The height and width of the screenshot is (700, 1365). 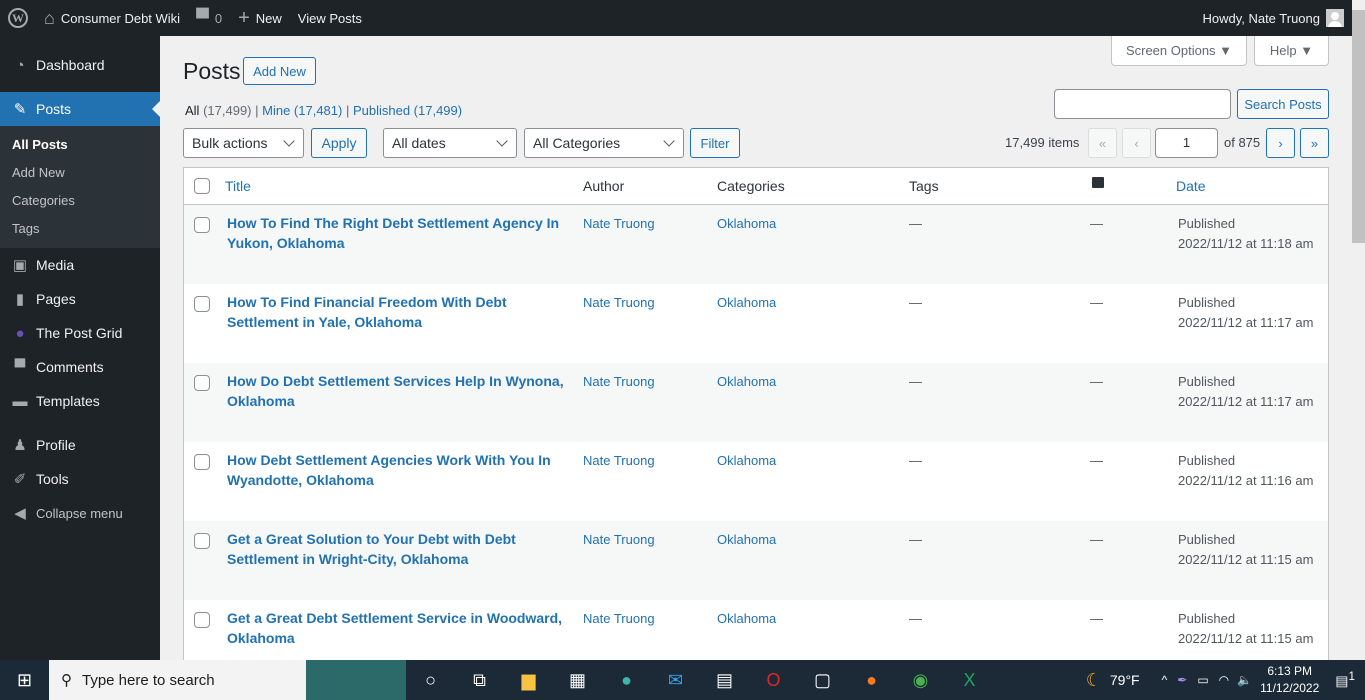 I want to click on edge-icon: ●, so click(x=626, y=680).